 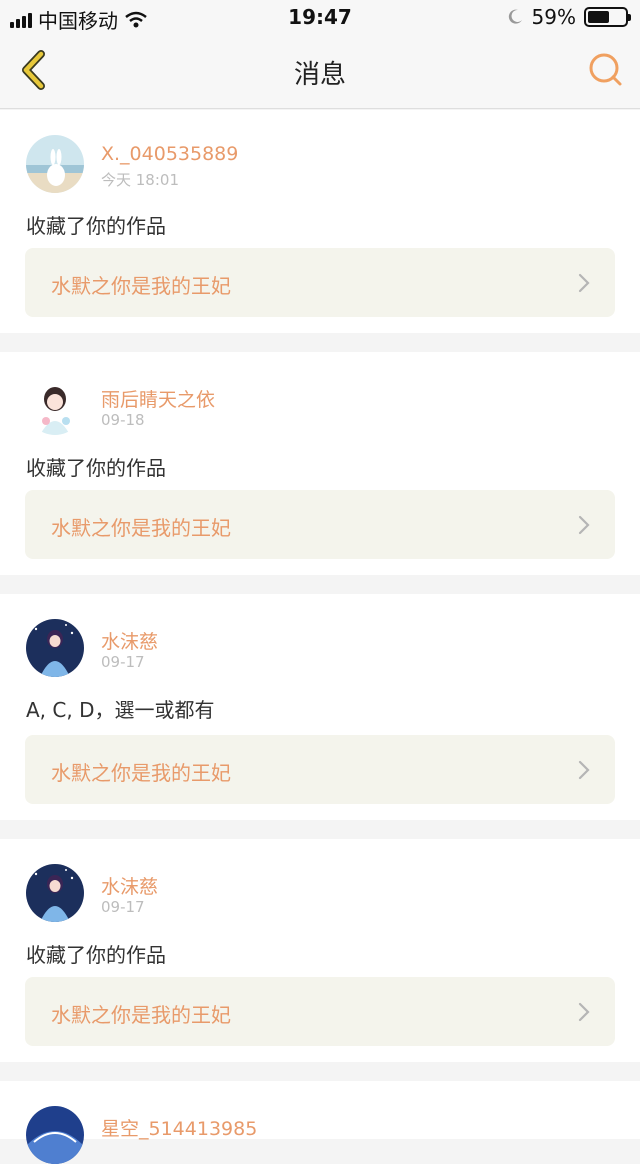 I want to click on page-title: 消息, so click(x=319, y=75).